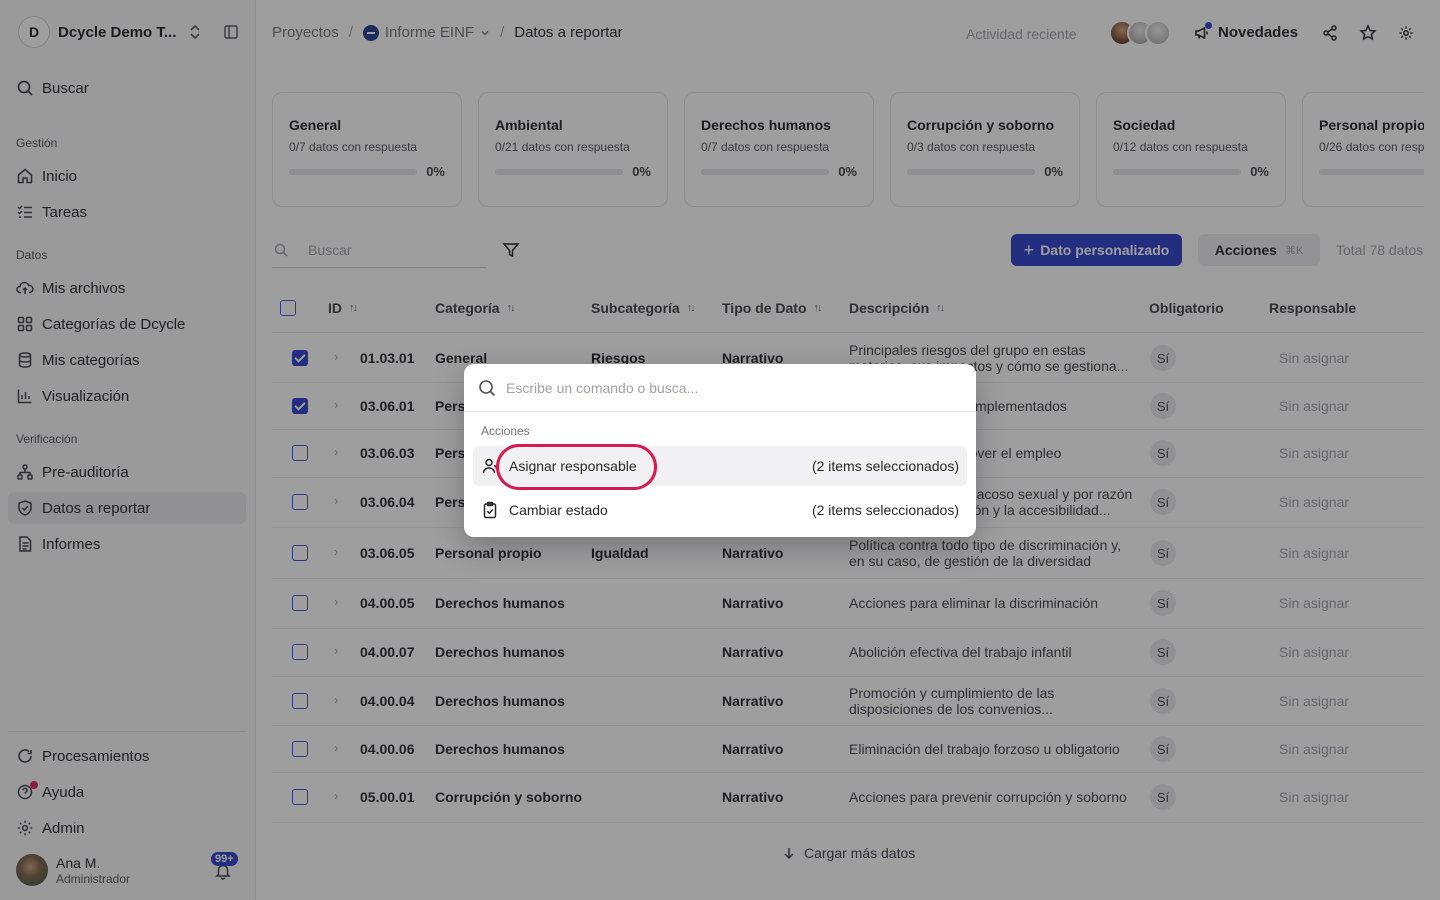  Describe the element at coordinates (720, 510) in the screenshot. I see `command-change-status: Cambiar estado (2 items seleccionados)` at that location.